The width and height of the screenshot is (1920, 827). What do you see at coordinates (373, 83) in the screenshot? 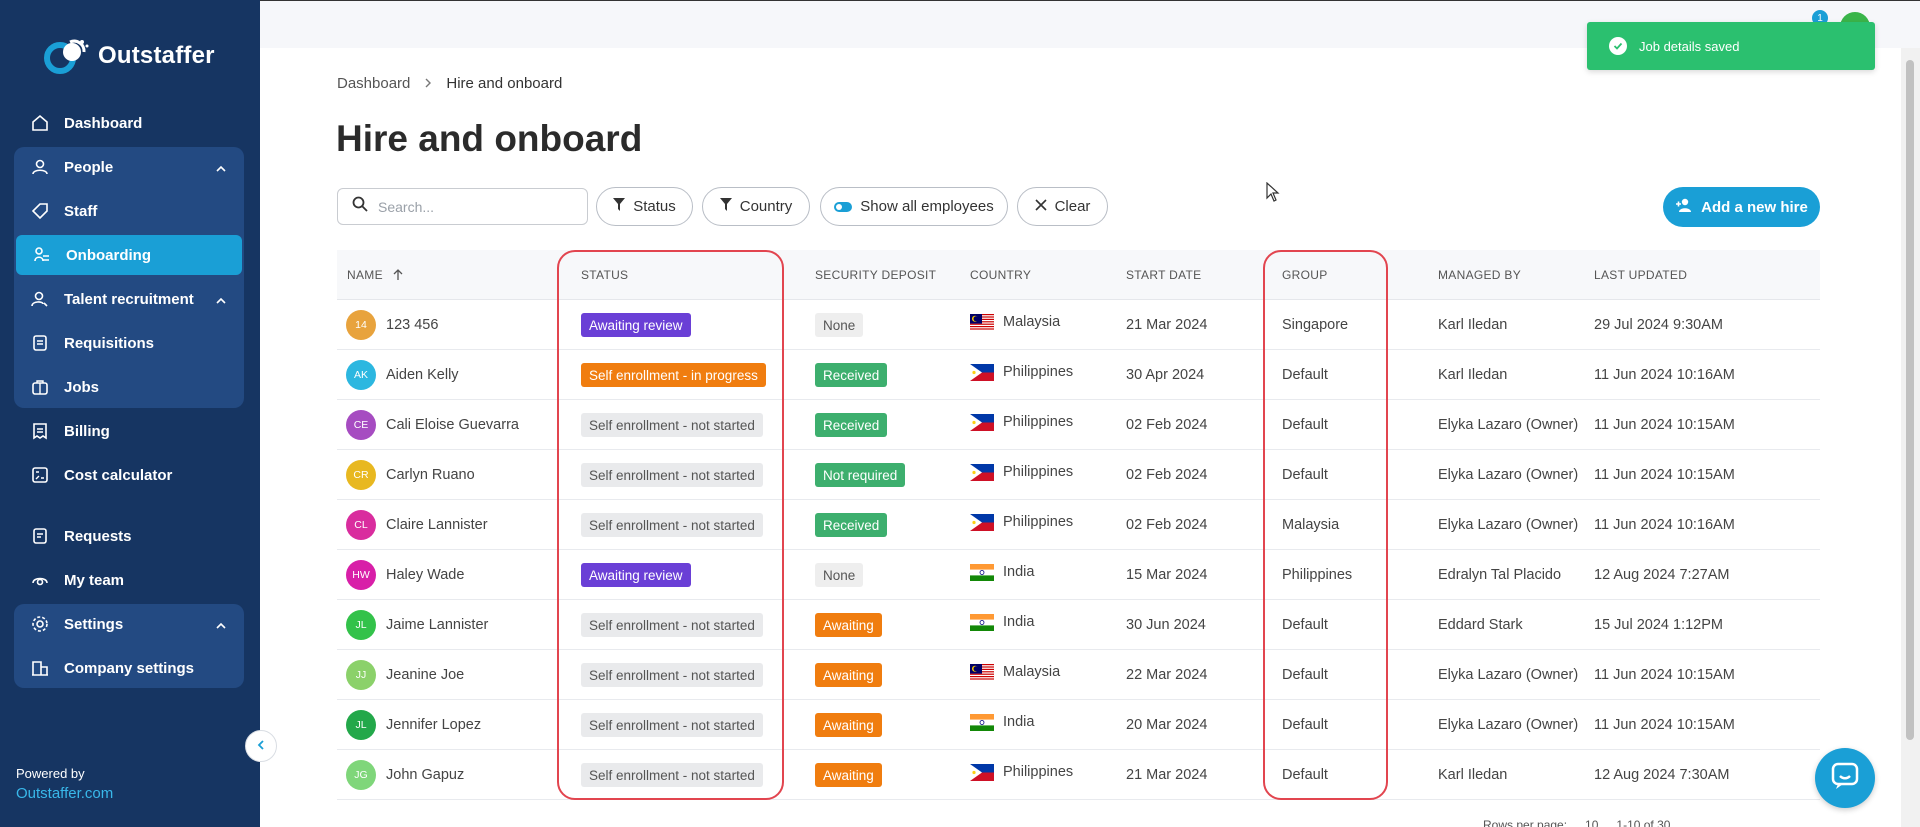
I see `breadcrumb-dashboard-link: Dashboard` at bounding box center [373, 83].